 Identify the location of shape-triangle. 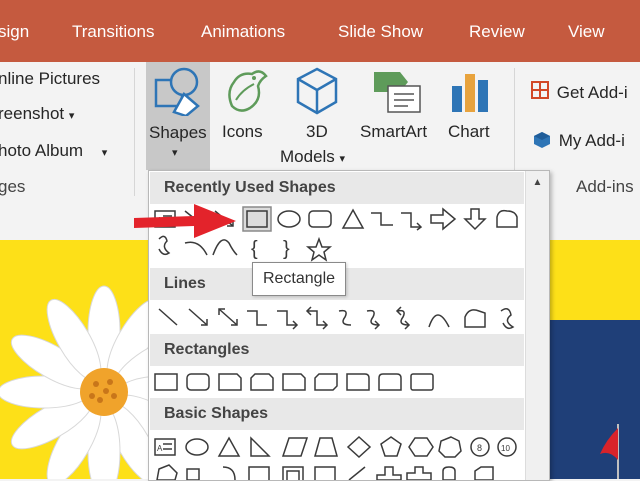
(353, 218).